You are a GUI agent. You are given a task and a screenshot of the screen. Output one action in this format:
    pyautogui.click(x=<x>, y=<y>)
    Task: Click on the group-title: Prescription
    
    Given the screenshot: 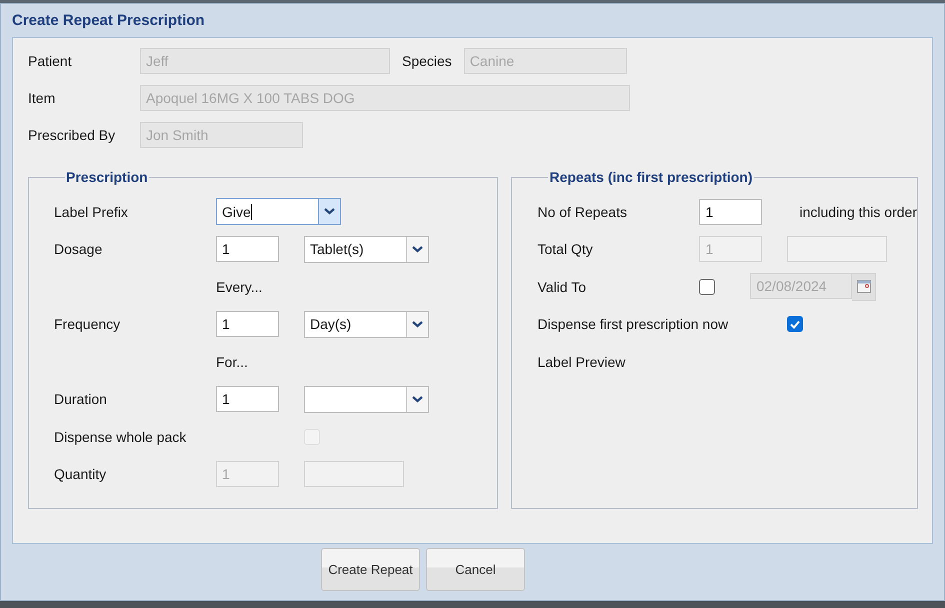 What is the action you would take?
    pyautogui.click(x=107, y=177)
    